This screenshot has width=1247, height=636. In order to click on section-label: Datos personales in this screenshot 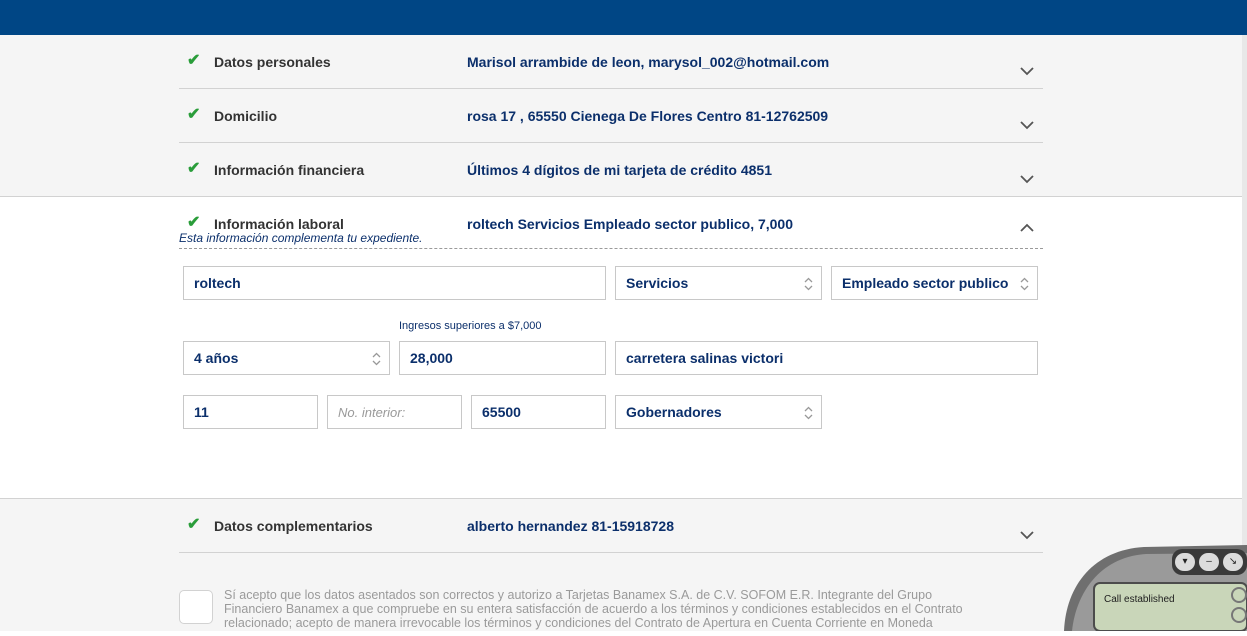, I will do `click(272, 62)`.